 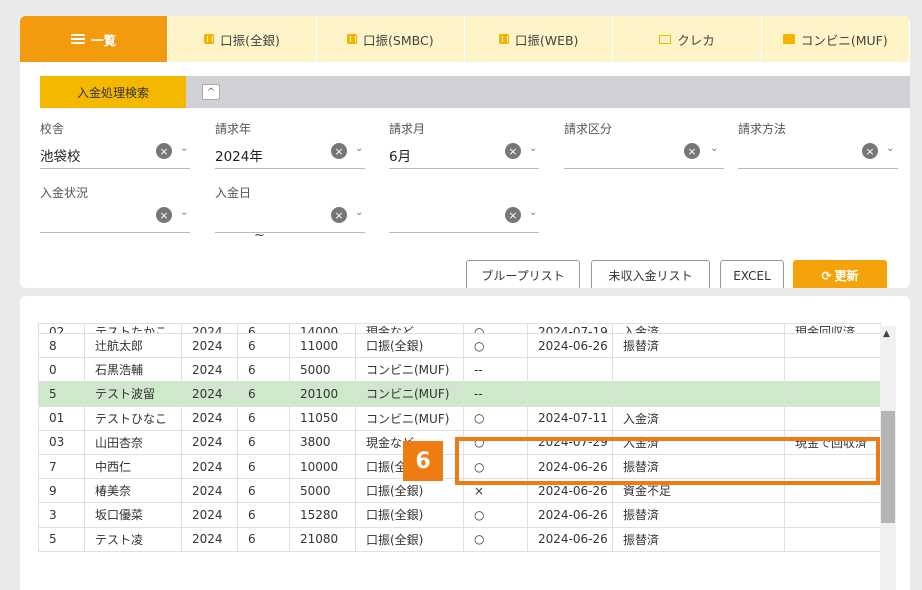 I want to click on credit-card-icon, so click(x=665, y=39).